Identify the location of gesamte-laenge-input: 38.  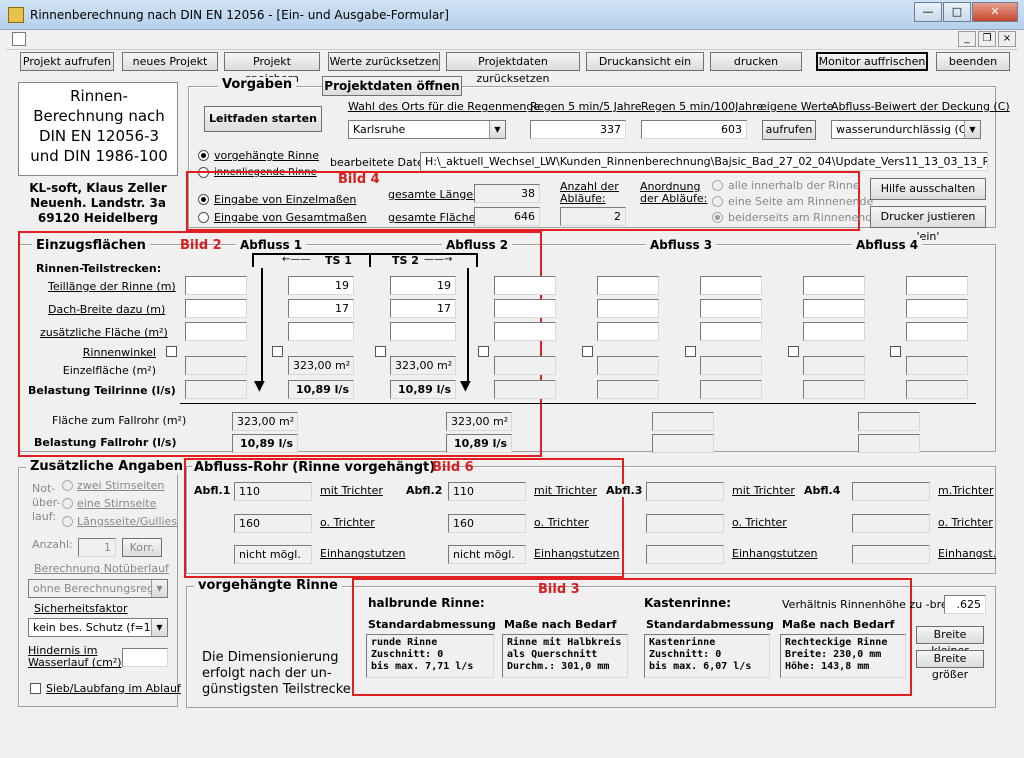
(507, 193).